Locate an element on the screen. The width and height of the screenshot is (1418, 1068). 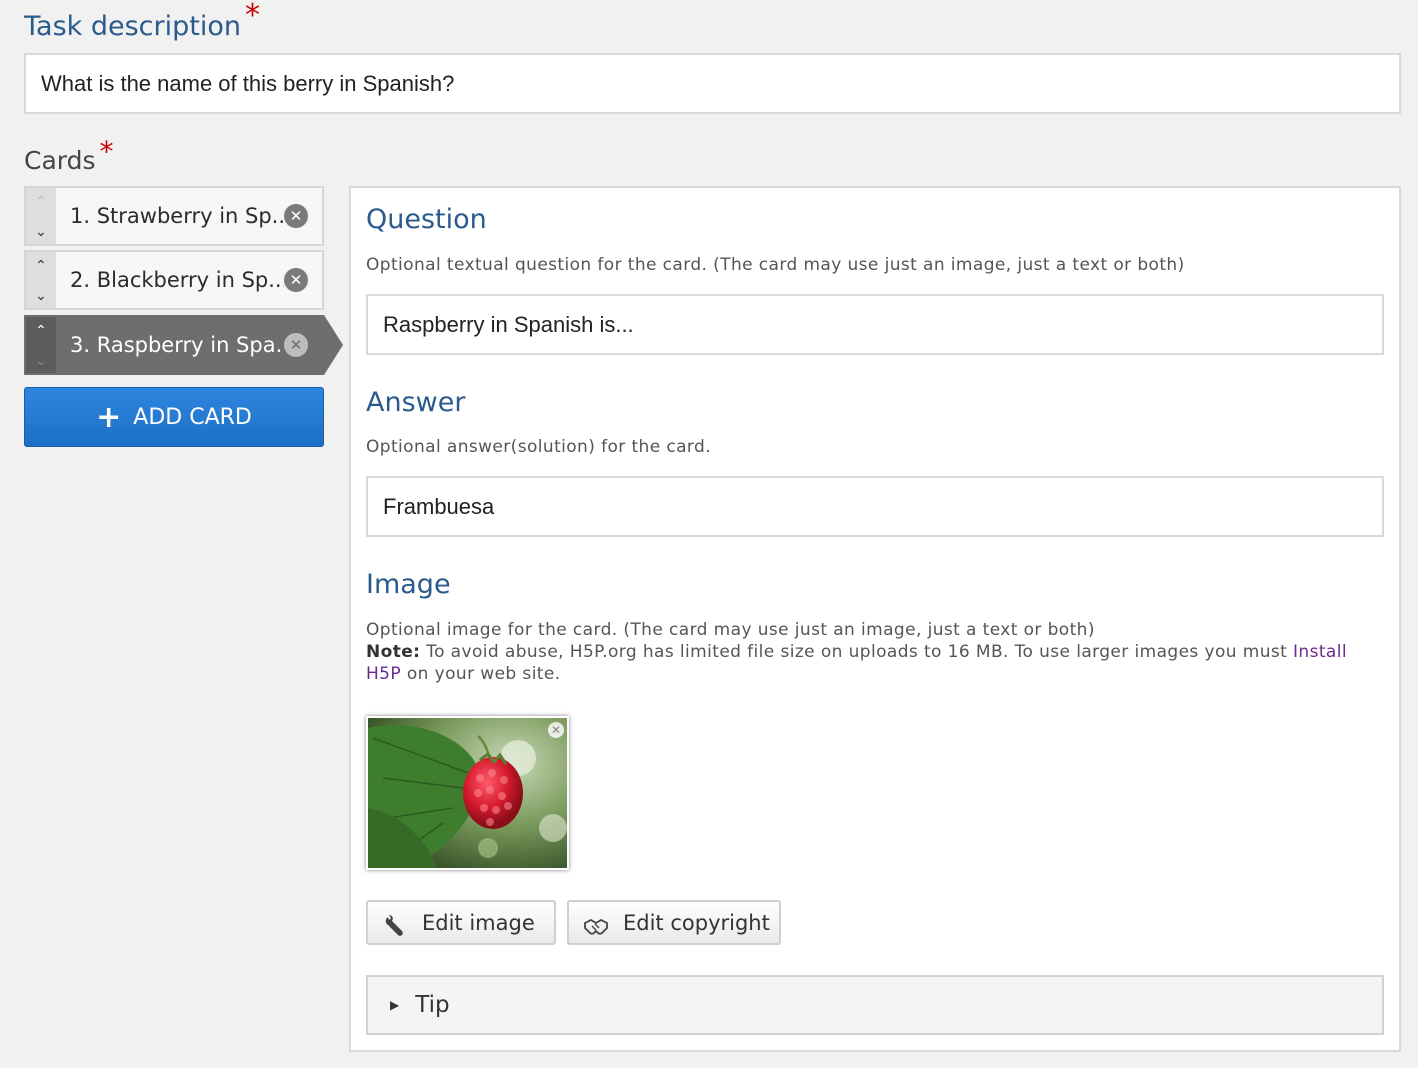
task-description-label-text: Task description is located at coordinates (132, 26).